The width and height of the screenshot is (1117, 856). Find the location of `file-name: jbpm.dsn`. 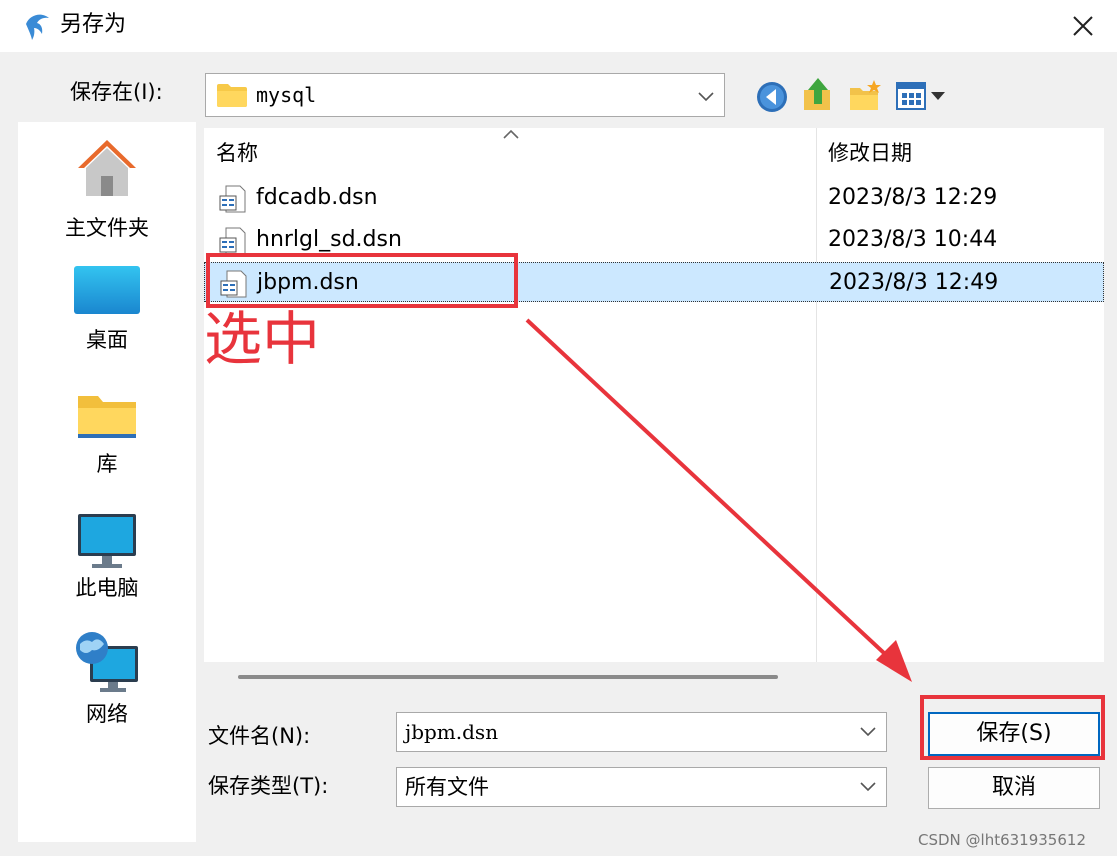

file-name: jbpm.dsn is located at coordinates (308, 282).